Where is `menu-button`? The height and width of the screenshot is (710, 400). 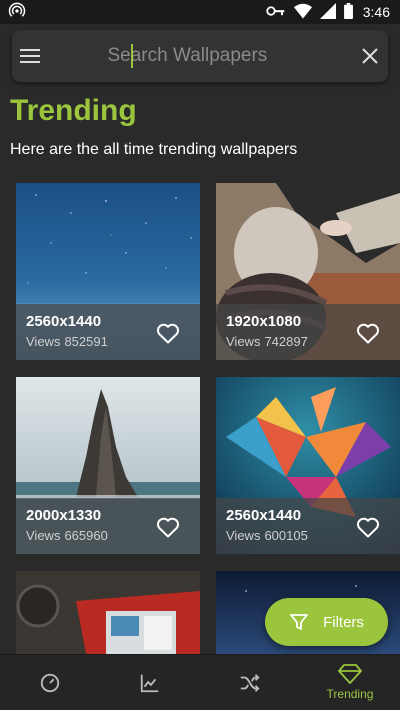
menu-button is located at coordinates (30, 56).